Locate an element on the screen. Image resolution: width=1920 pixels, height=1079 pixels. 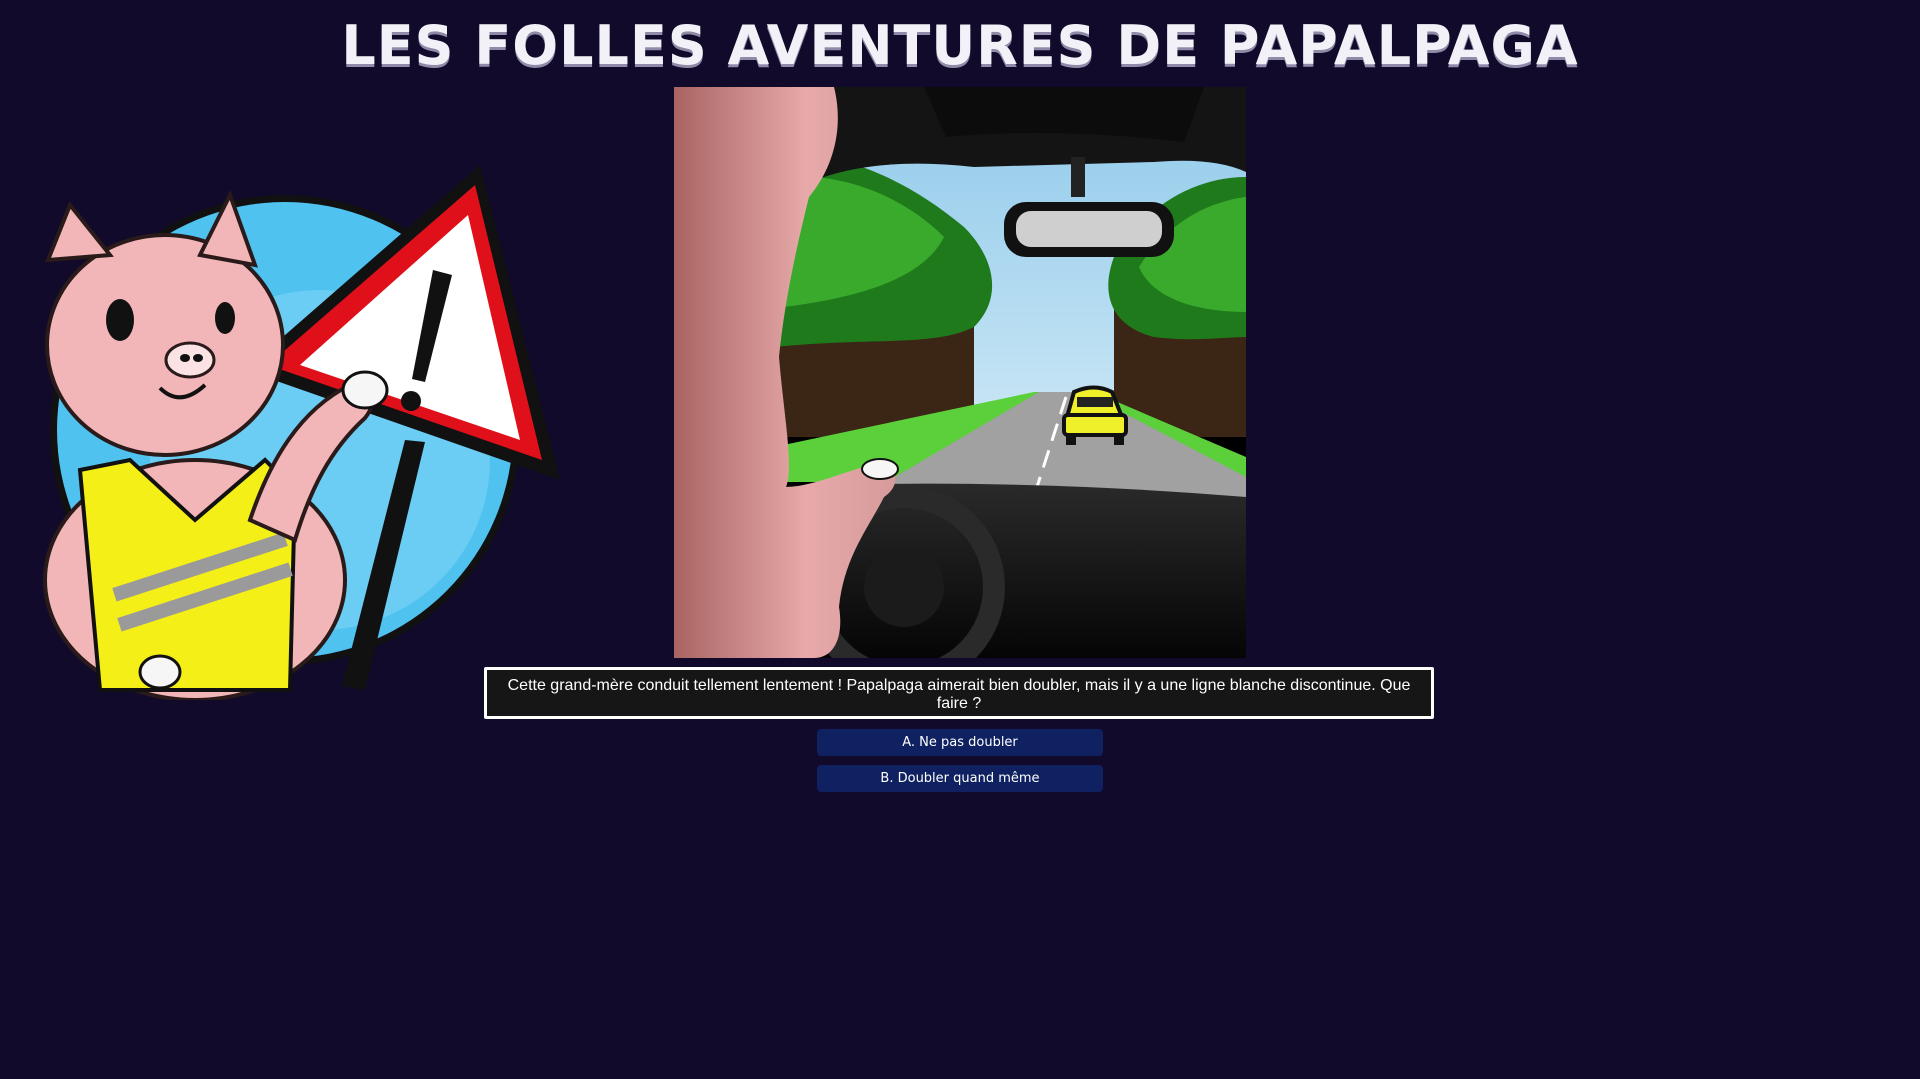
mascot-illustration is located at coordinates (301, 432).